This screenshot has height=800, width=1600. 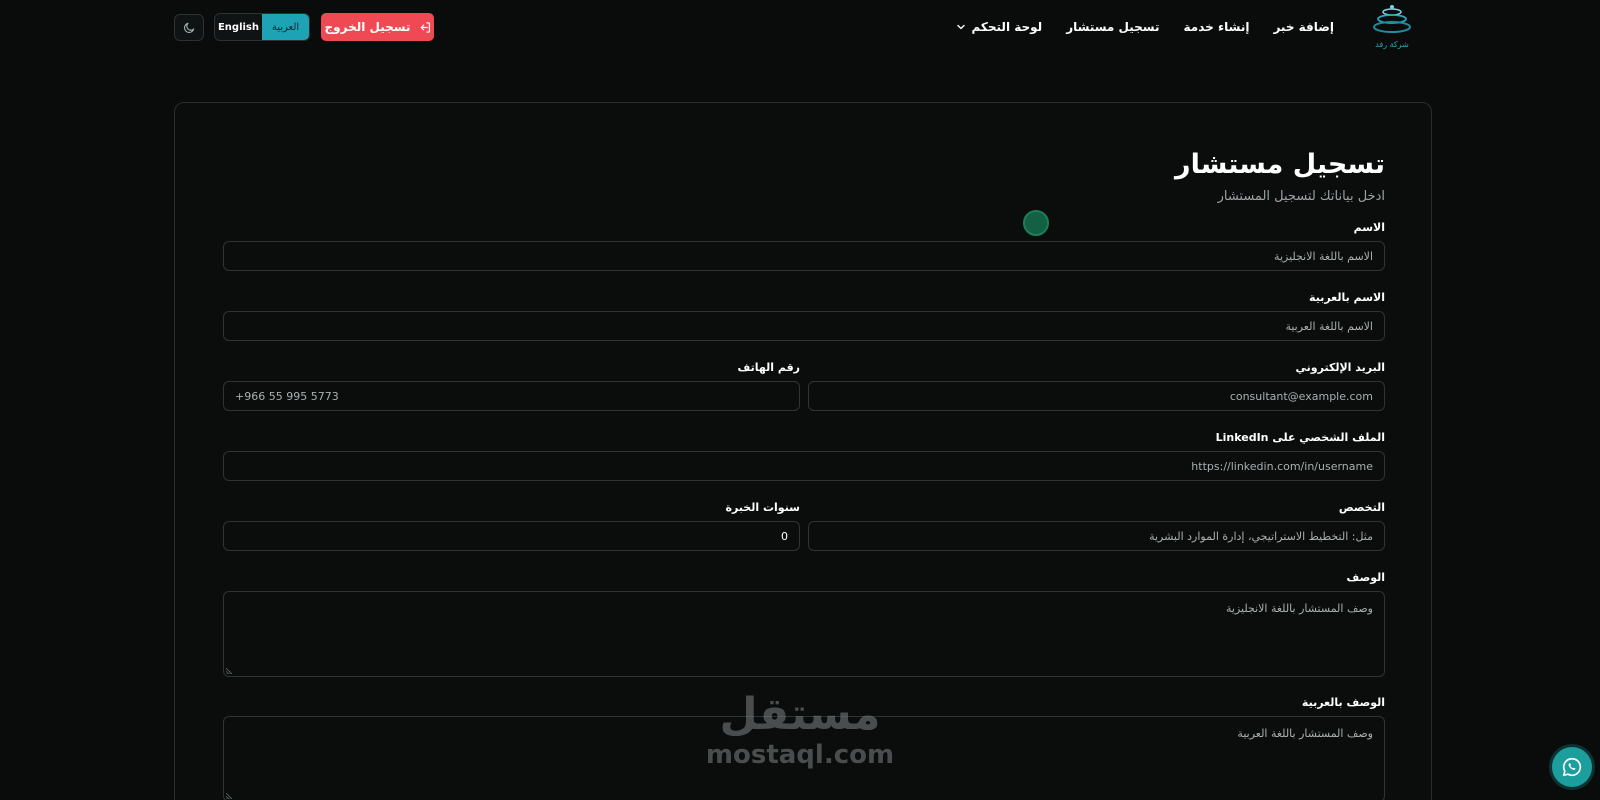 I want to click on language-toggle: English العربية, so click(x=262, y=27).